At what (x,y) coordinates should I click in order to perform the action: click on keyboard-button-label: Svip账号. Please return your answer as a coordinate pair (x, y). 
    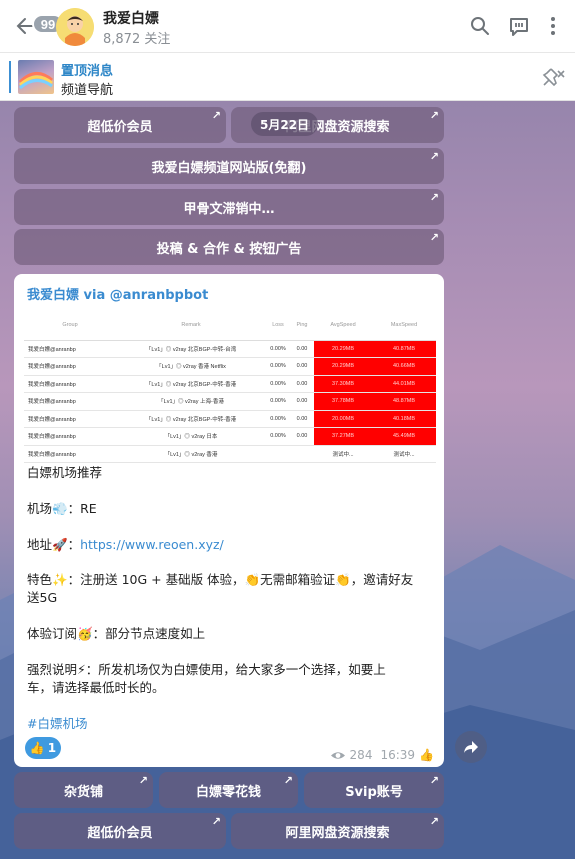
    Looking at the image, I should click on (374, 792).